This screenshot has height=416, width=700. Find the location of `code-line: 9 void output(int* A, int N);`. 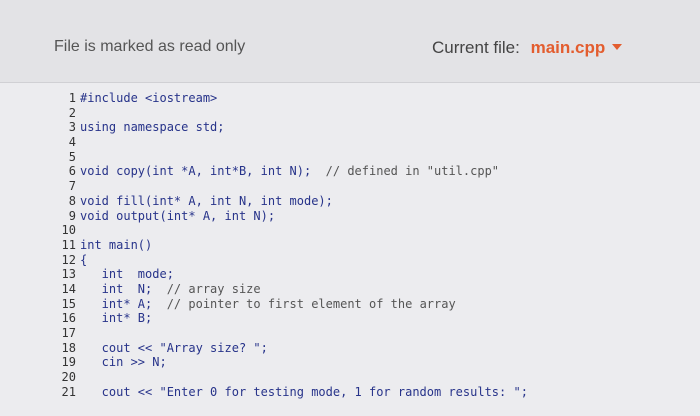

code-line: 9 void output(int* A, int N); is located at coordinates (291, 216).